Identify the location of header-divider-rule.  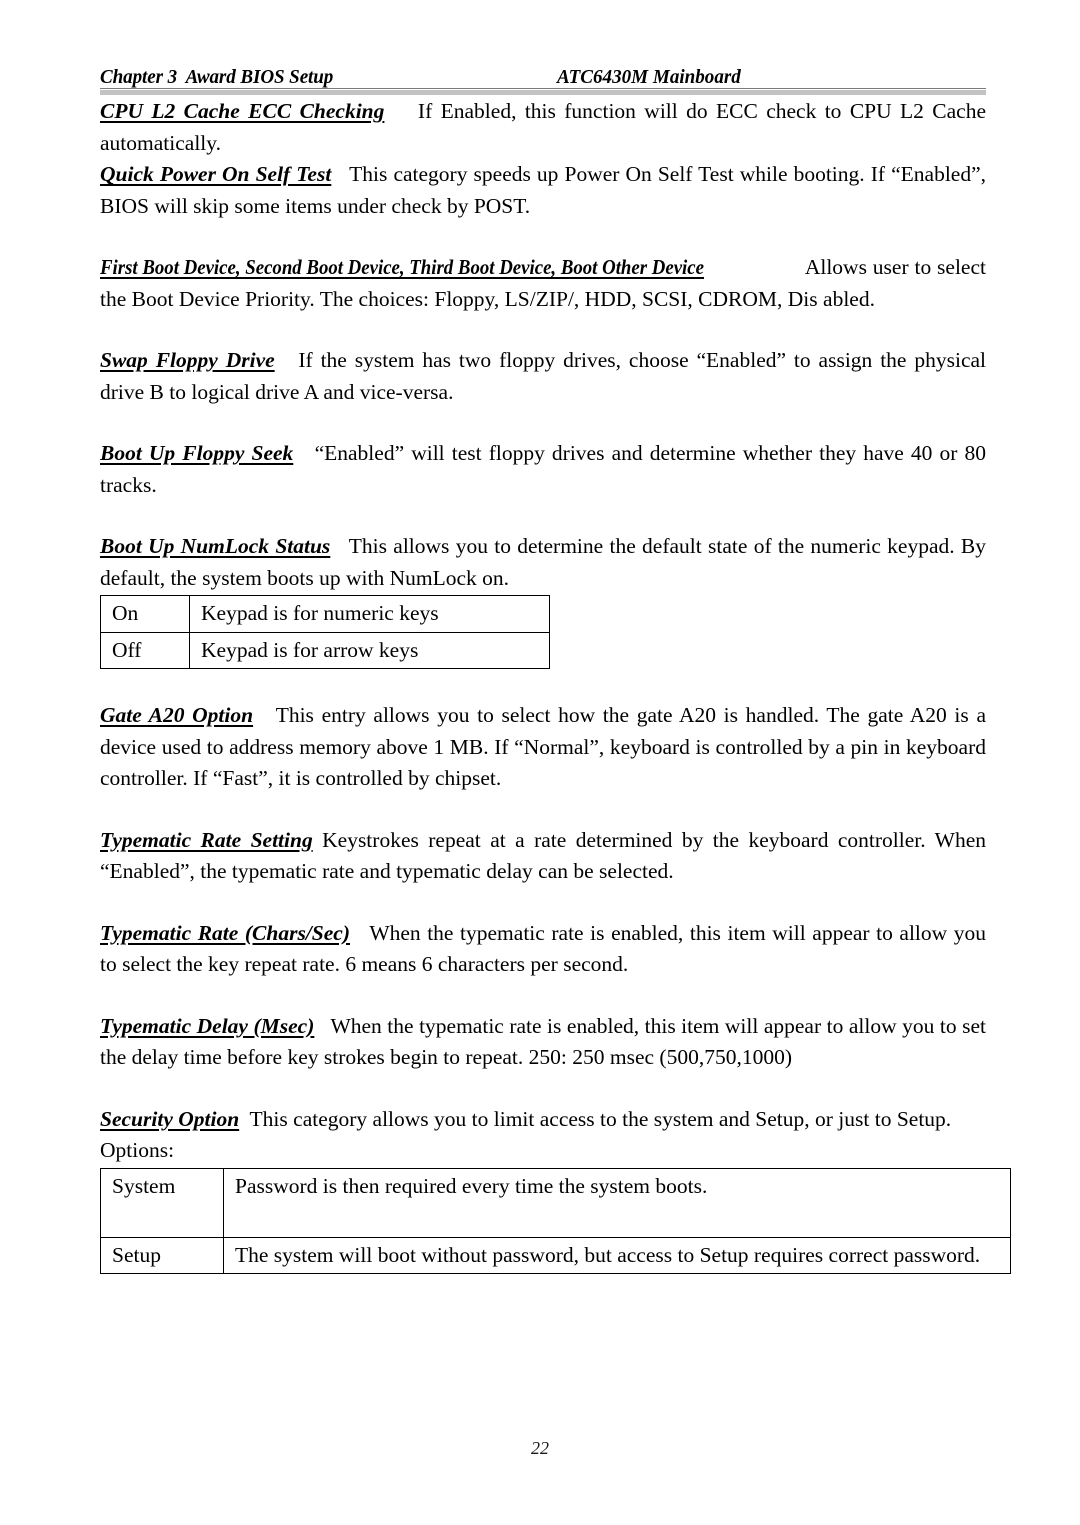
(543, 91).